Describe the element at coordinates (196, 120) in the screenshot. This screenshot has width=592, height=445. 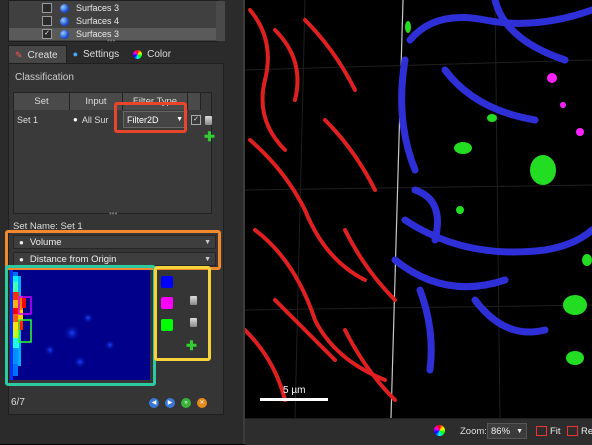
I see `row-checkbox: ✓` at that location.